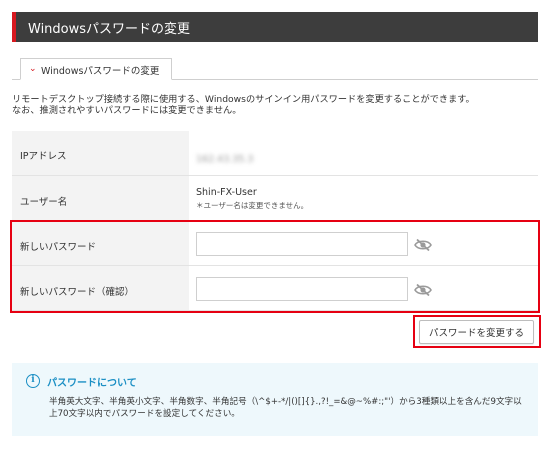 This screenshot has height=450, width=550. What do you see at coordinates (109, 29) in the screenshot?
I see `page-title: Windowsパスワードの変更` at bounding box center [109, 29].